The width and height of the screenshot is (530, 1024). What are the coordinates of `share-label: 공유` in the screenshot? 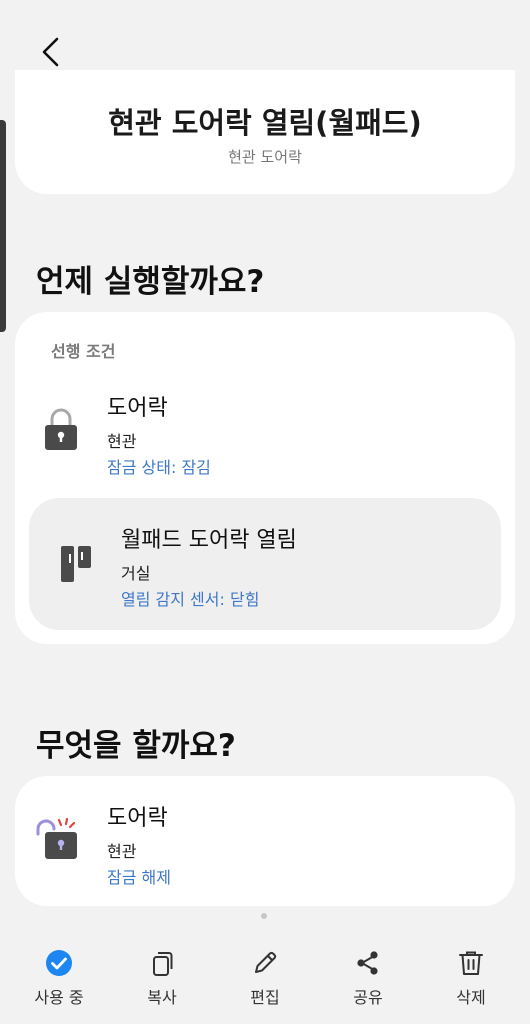 It's located at (368, 997).